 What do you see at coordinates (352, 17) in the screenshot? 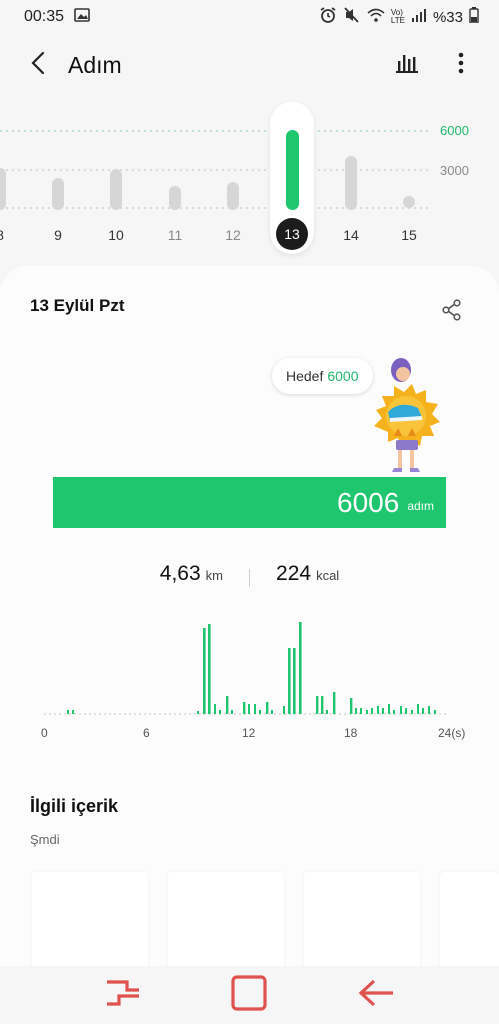
I see `mute-icon` at bounding box center [352, 17].